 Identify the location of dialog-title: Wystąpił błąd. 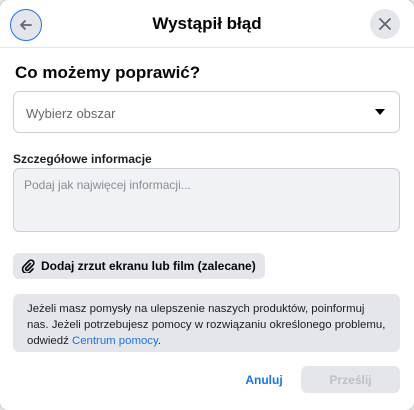
(207, 23).